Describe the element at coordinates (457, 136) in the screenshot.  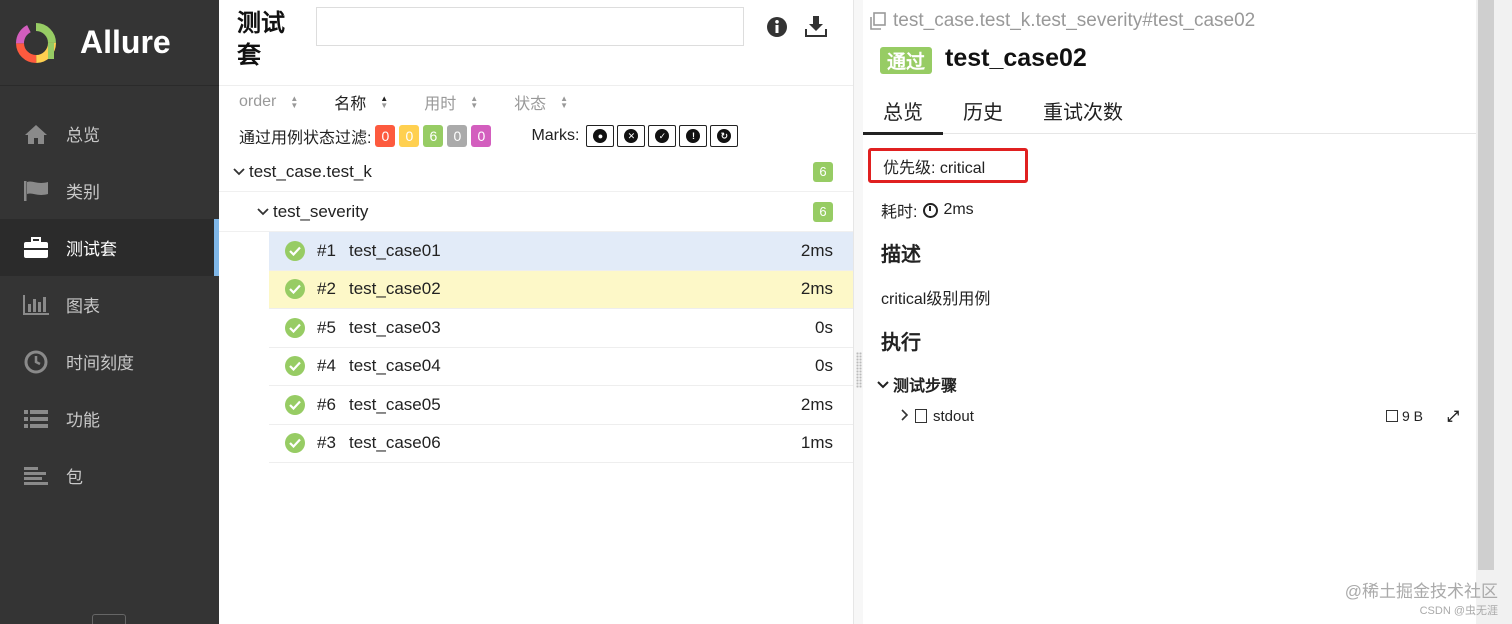
I see `filter-skipped-toggle: 0` at that location.